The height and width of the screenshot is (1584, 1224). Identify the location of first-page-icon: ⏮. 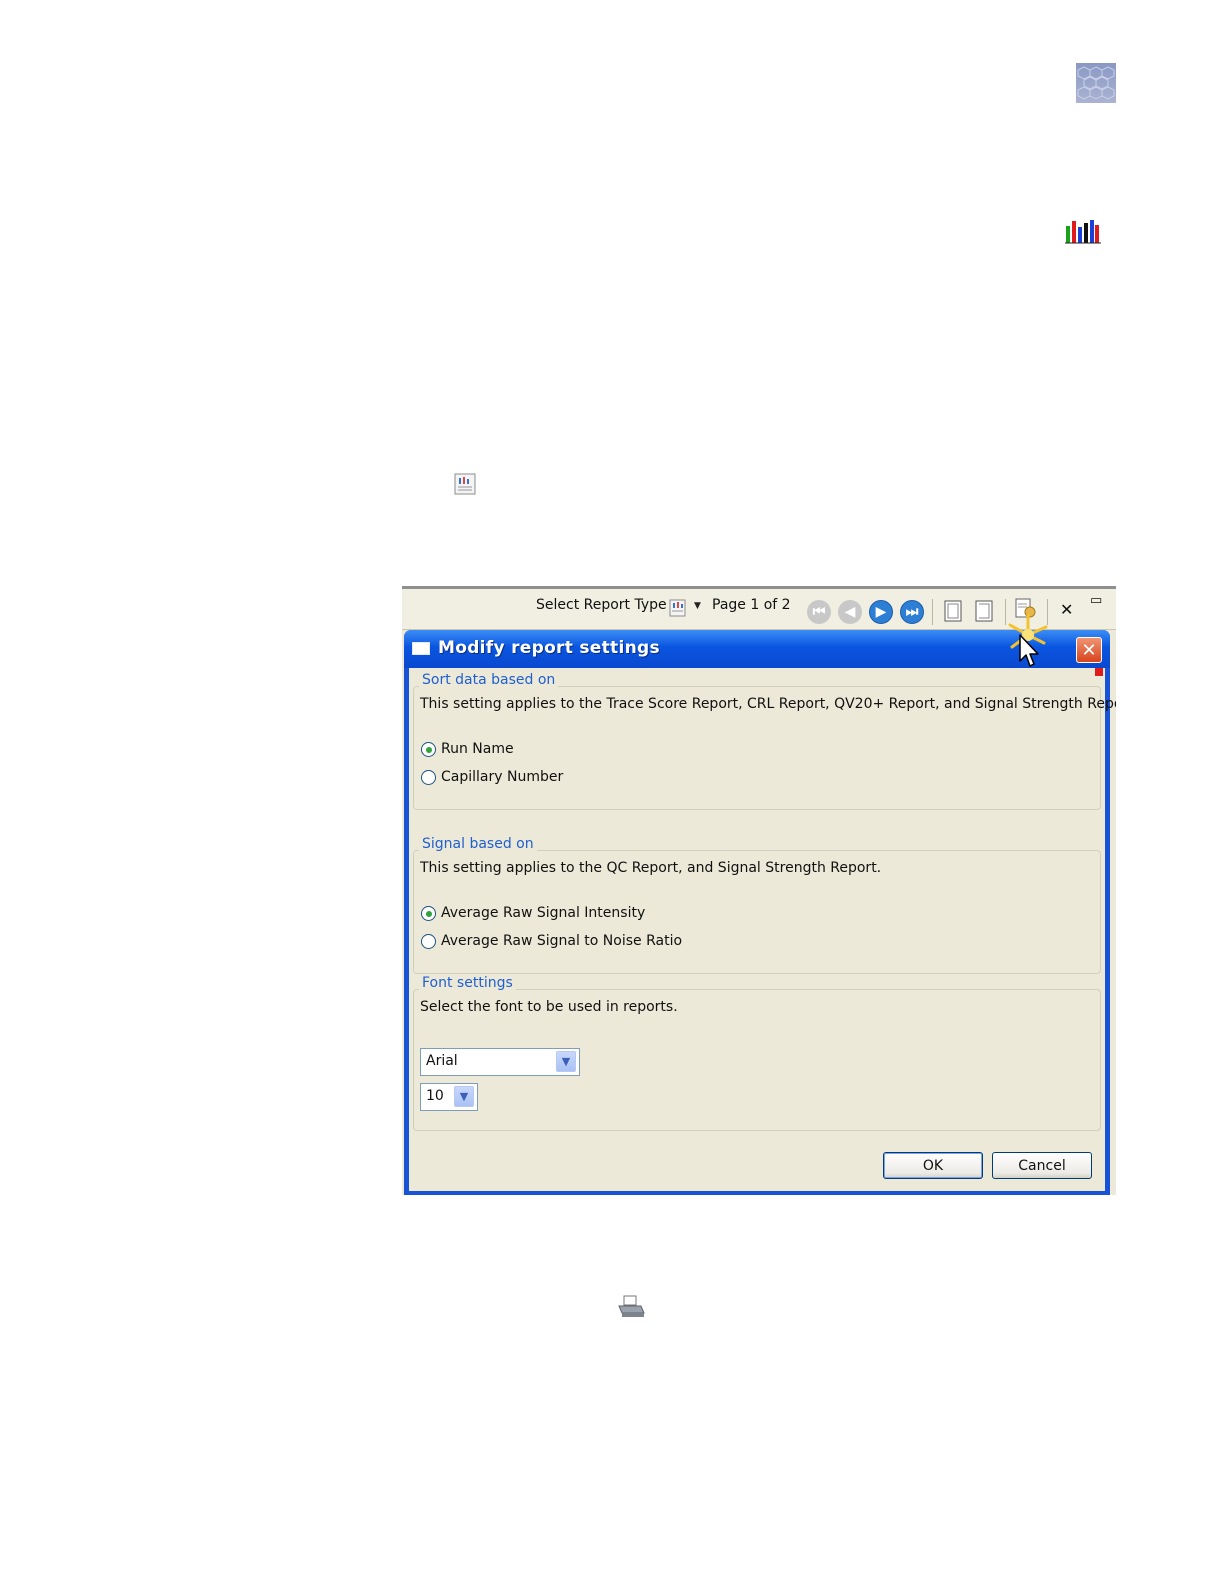
(819, 612).